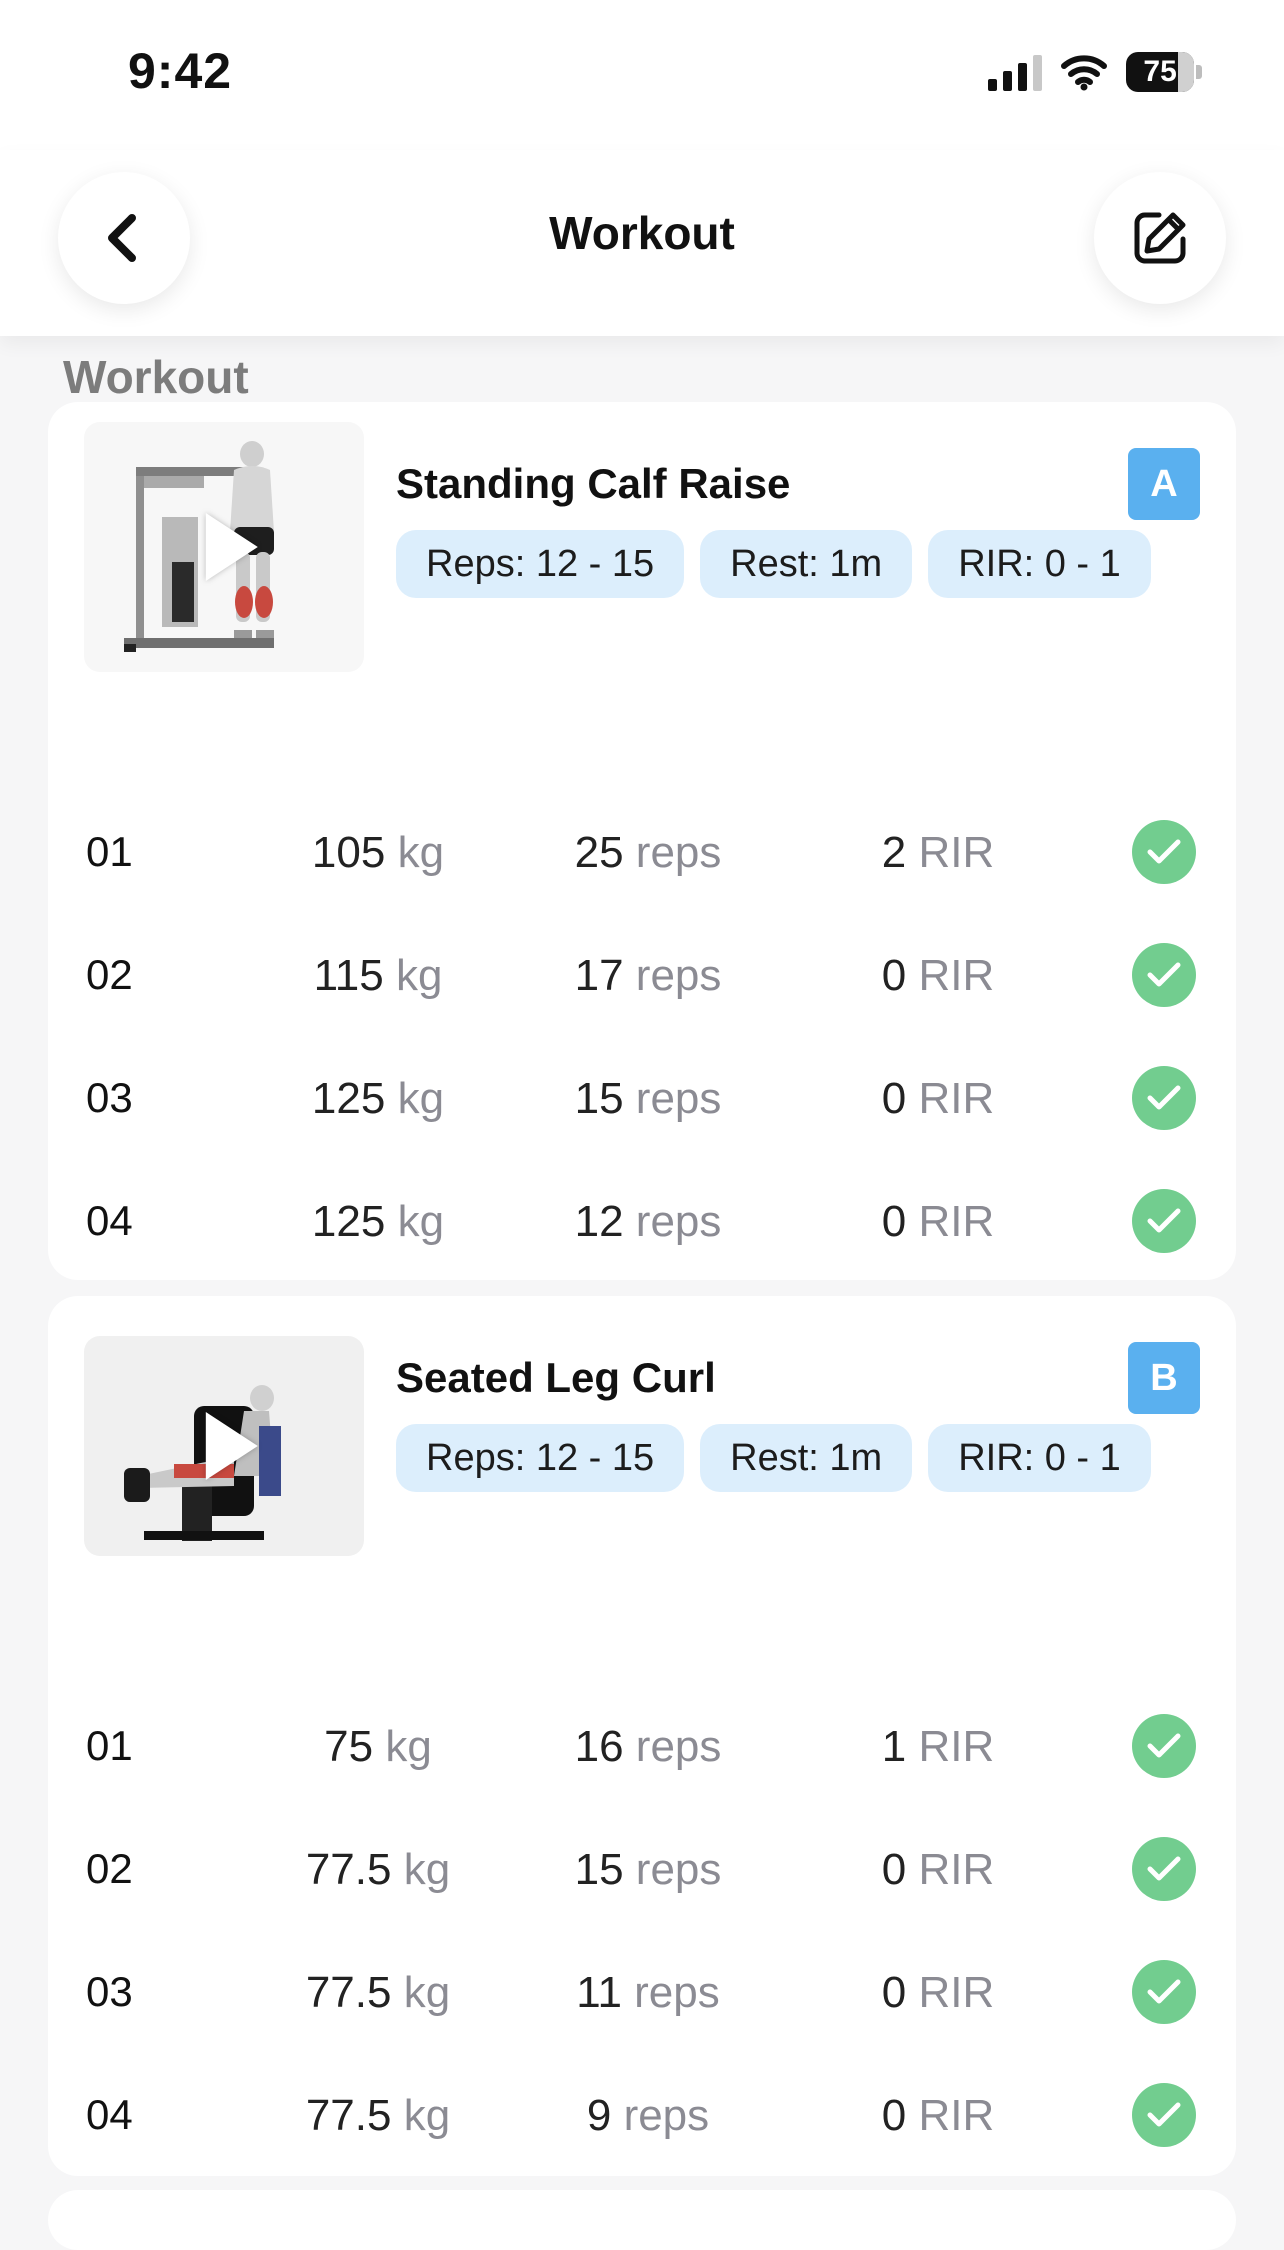  Describe the element at coordinates (1164, 1378) in the screenshot. I see `superset-badge: B` at that location.